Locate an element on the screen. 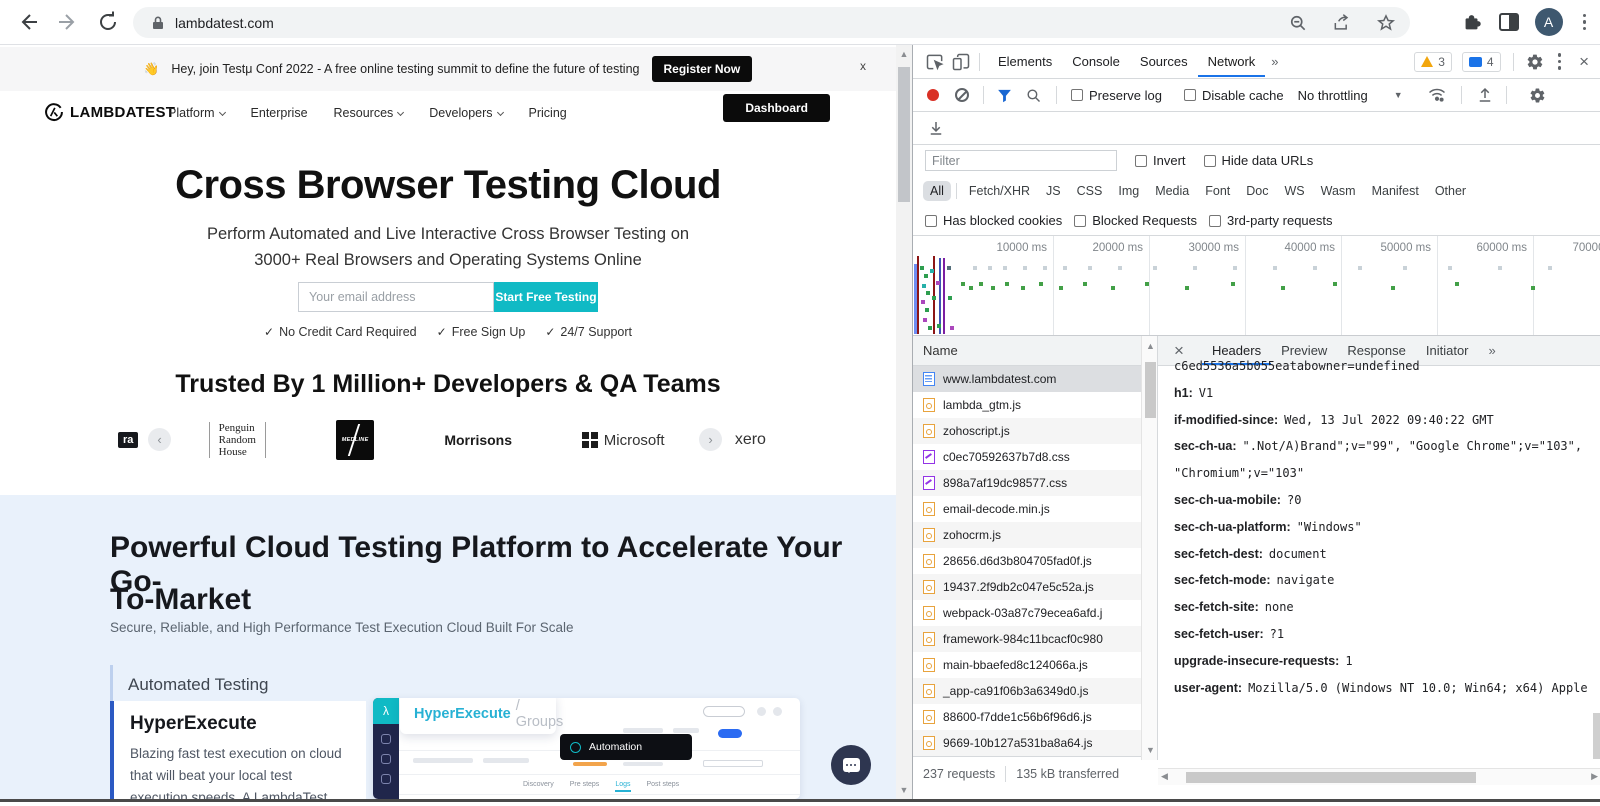 The width and height of the screenshot is (1600, 806). scroll-down-arrow: ▼ is located at coordinates (904, 790).